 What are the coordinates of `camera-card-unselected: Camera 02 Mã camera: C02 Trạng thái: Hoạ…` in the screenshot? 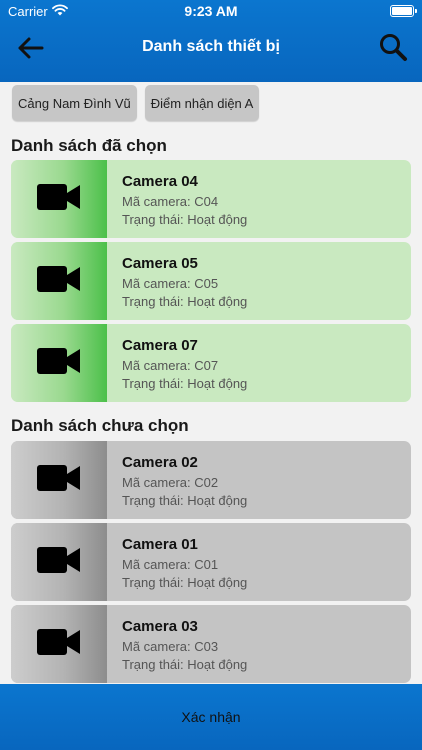 It's located at (211, 480).